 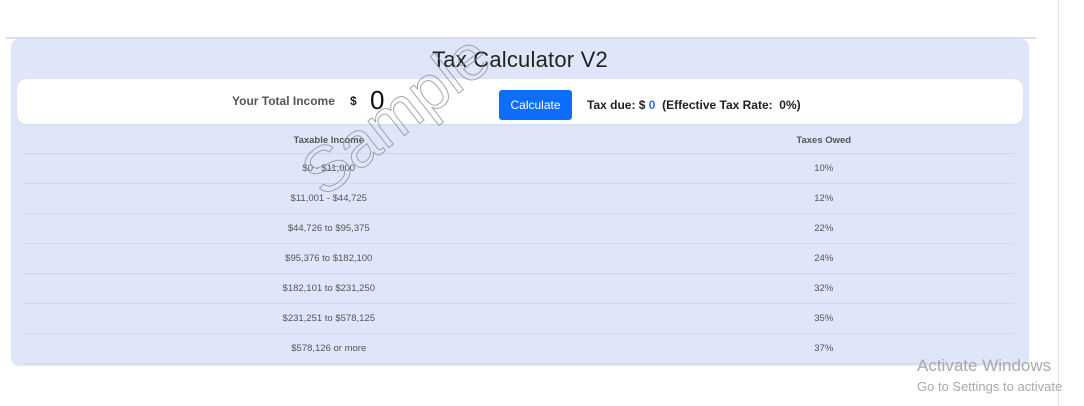 I want to click on income-range-cell: $95,376 to $182,100, so click(x=329, y=258).